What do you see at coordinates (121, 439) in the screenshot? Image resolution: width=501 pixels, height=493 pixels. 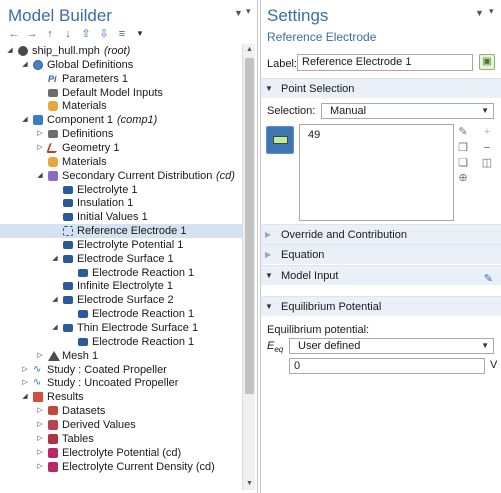 I see `tree-item: ▷ Tables` at bounding box center [121, 439].